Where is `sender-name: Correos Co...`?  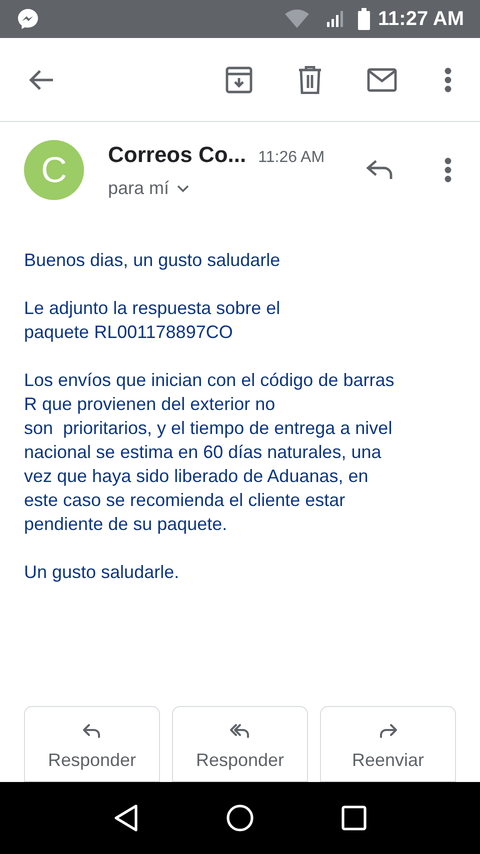
sender-name: Correos Co... is located at coordinates (177, 155).